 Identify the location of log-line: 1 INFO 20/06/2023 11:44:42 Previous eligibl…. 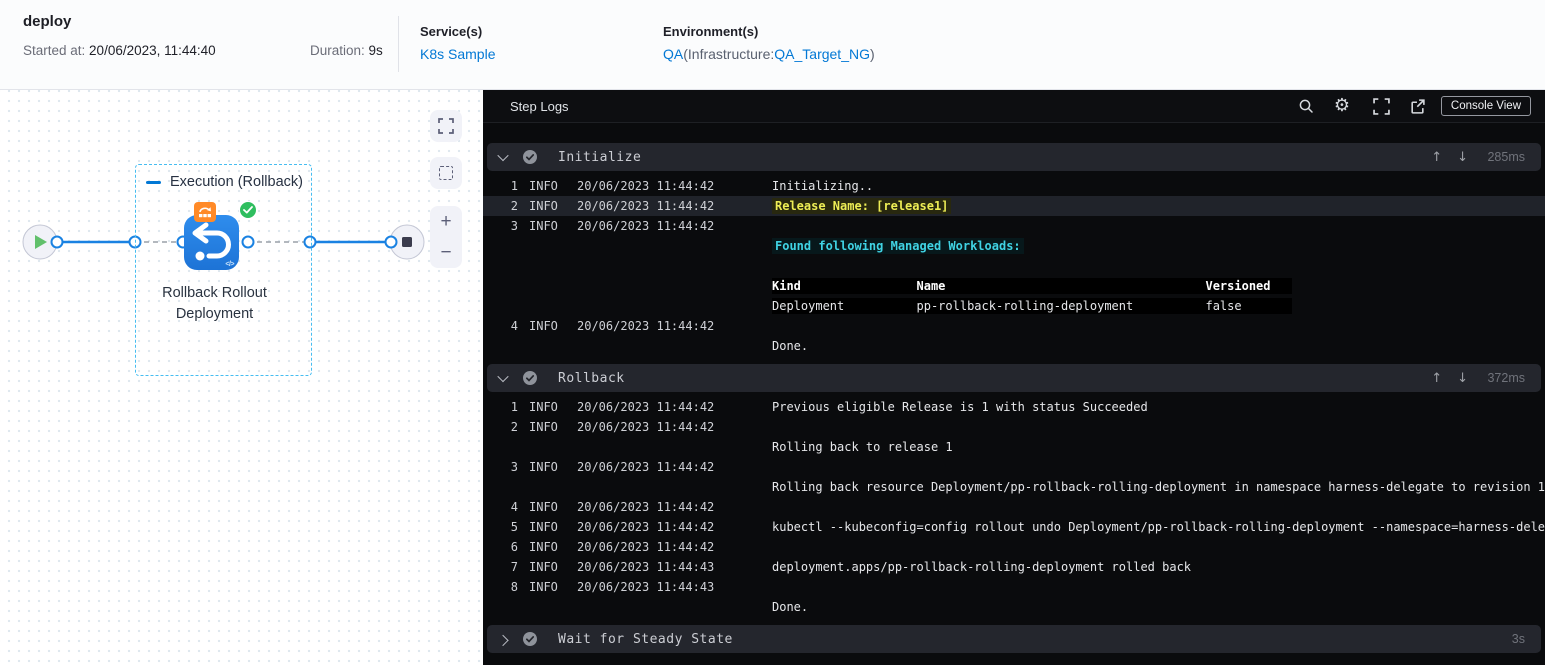
(829, 407).